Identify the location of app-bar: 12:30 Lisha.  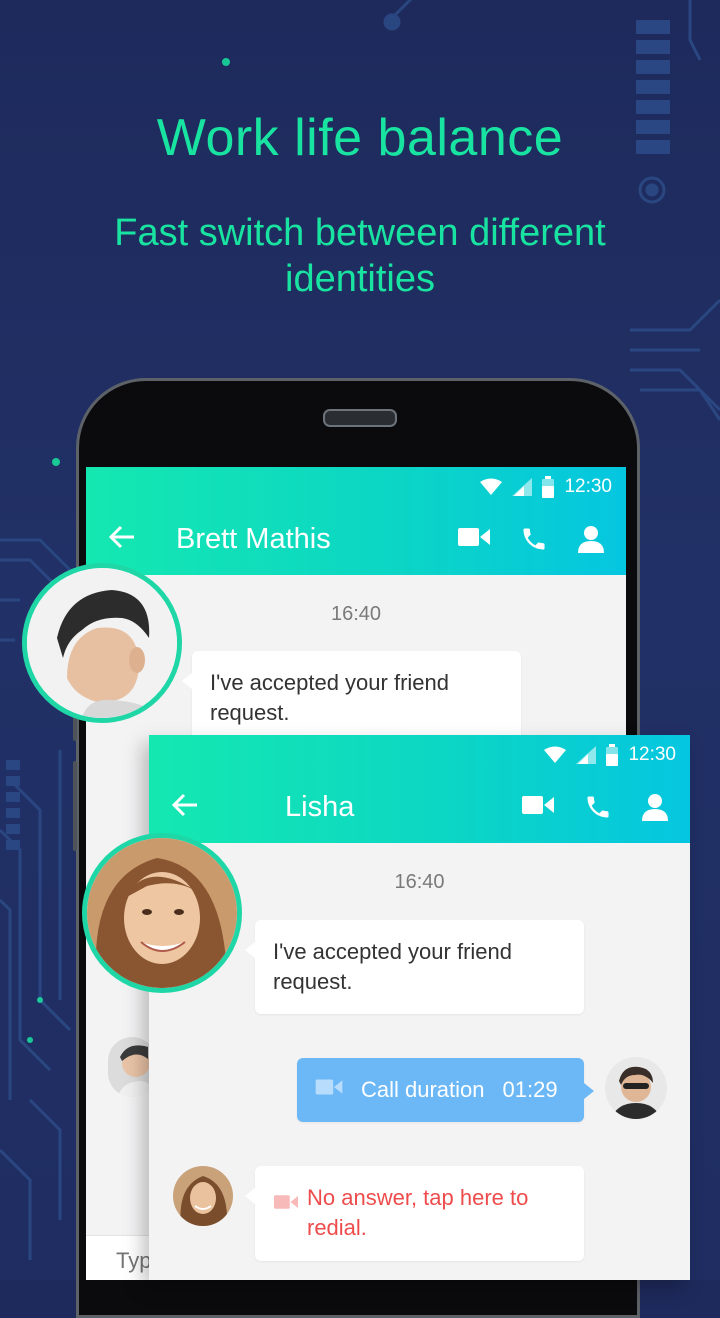
(419, 789).